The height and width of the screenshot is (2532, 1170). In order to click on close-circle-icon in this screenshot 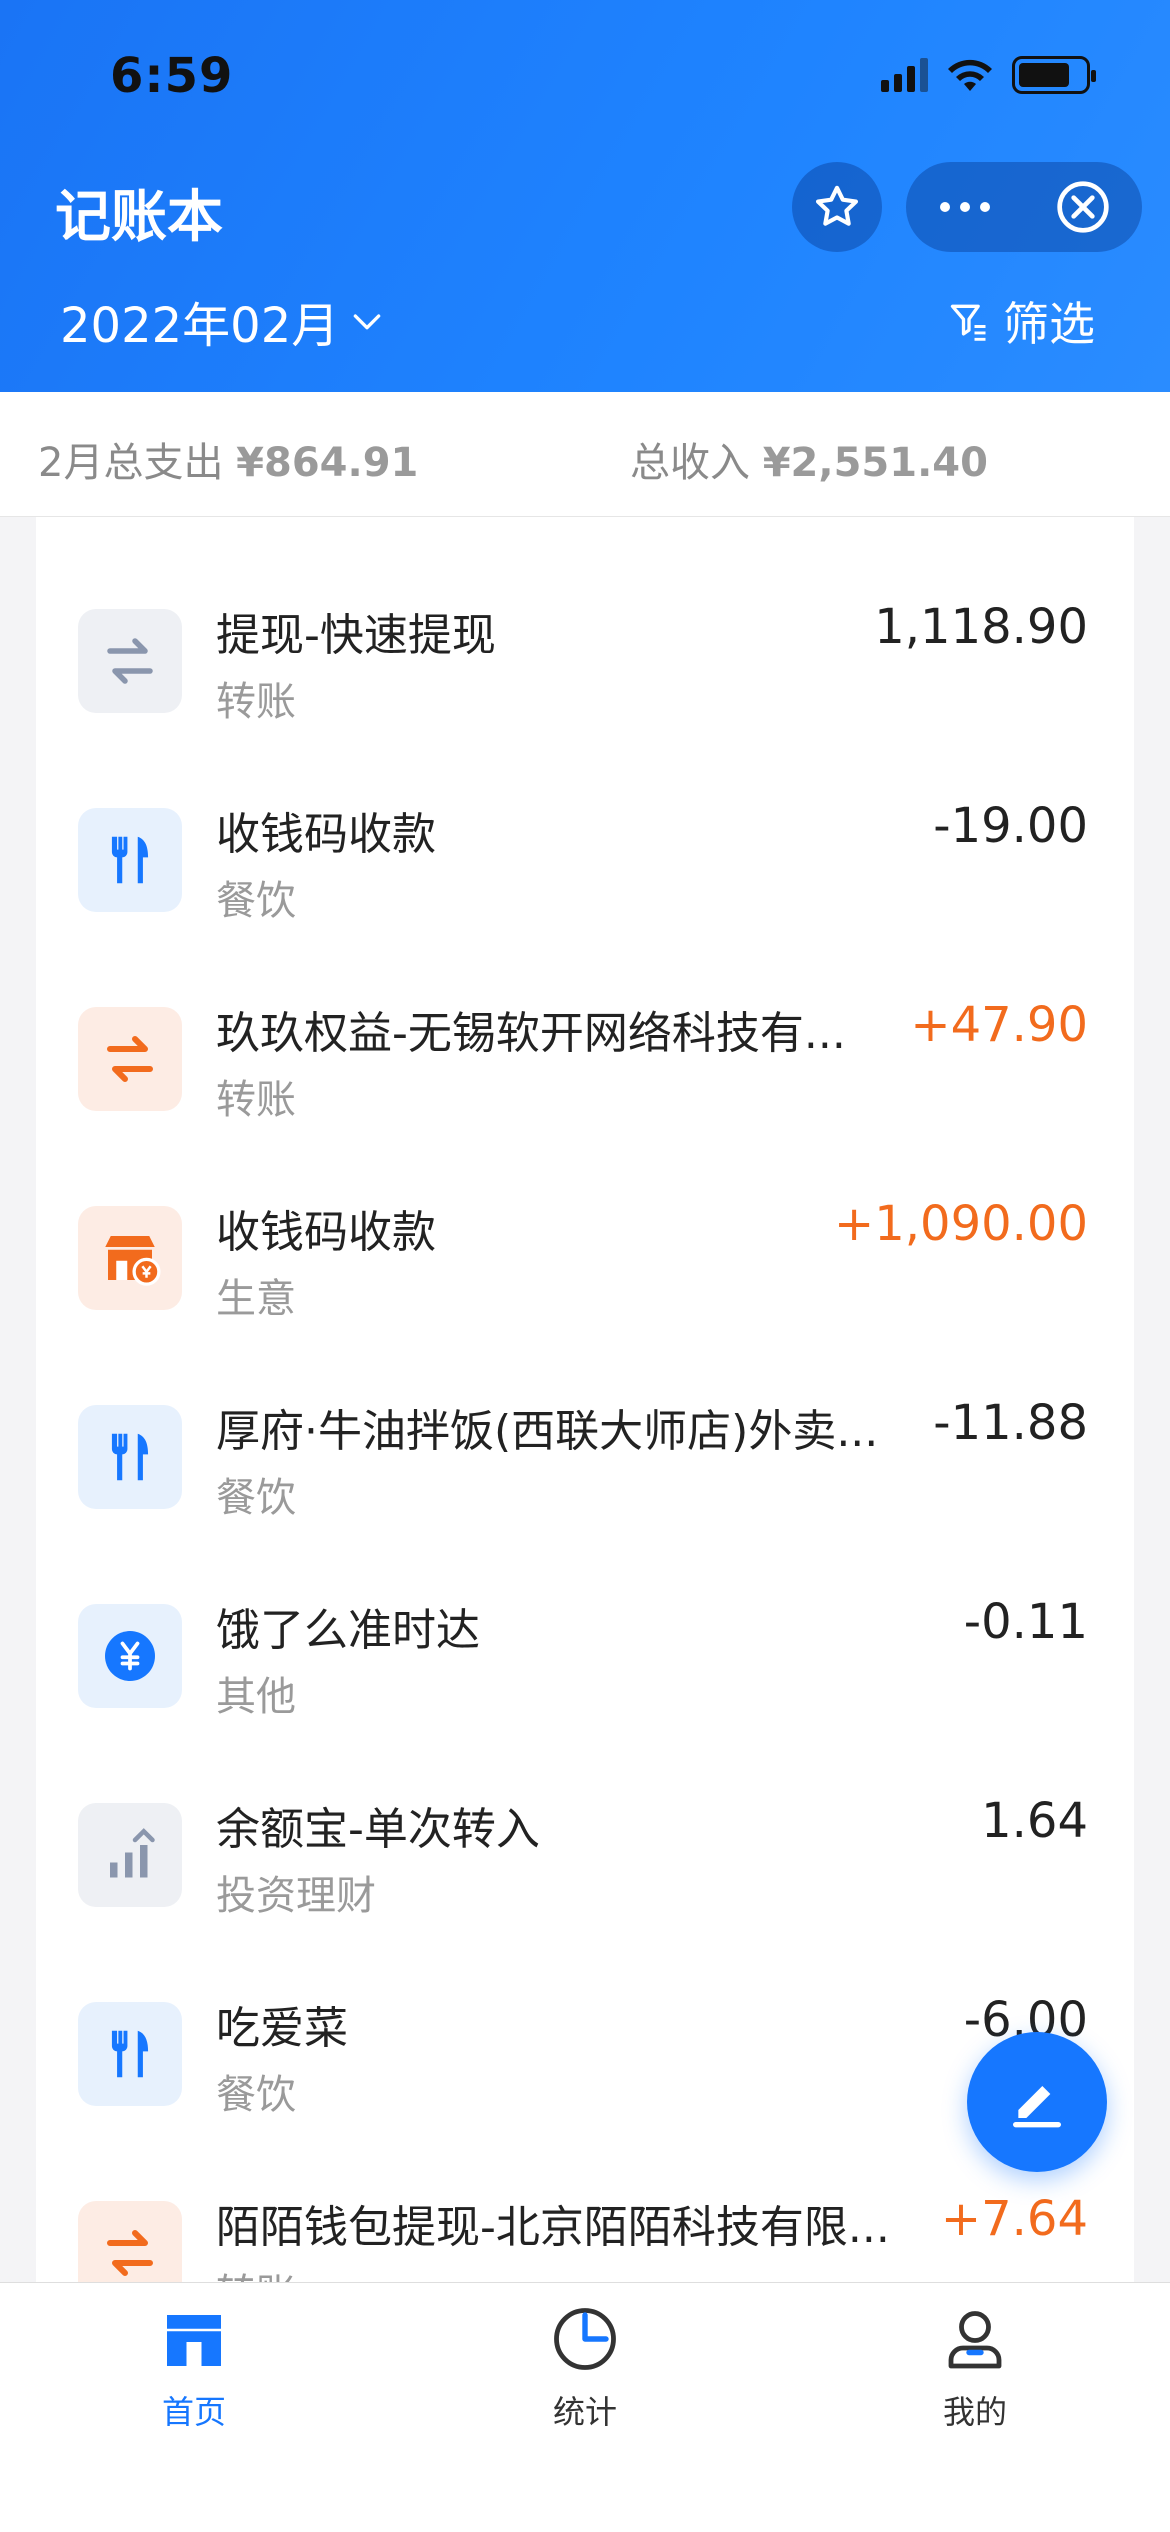, I will do `click(1083, 207)`.